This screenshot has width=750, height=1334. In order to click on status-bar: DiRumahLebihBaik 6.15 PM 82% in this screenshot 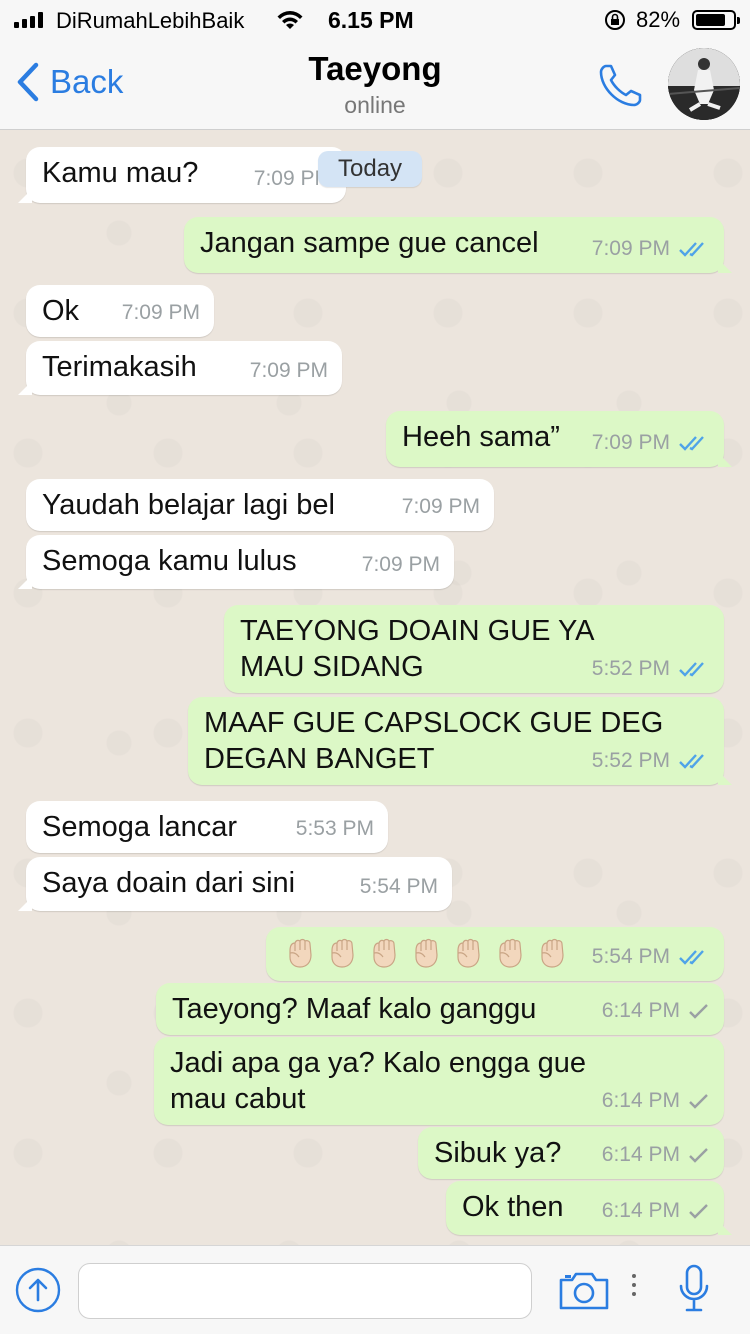, I will do `click(375, 20)`.